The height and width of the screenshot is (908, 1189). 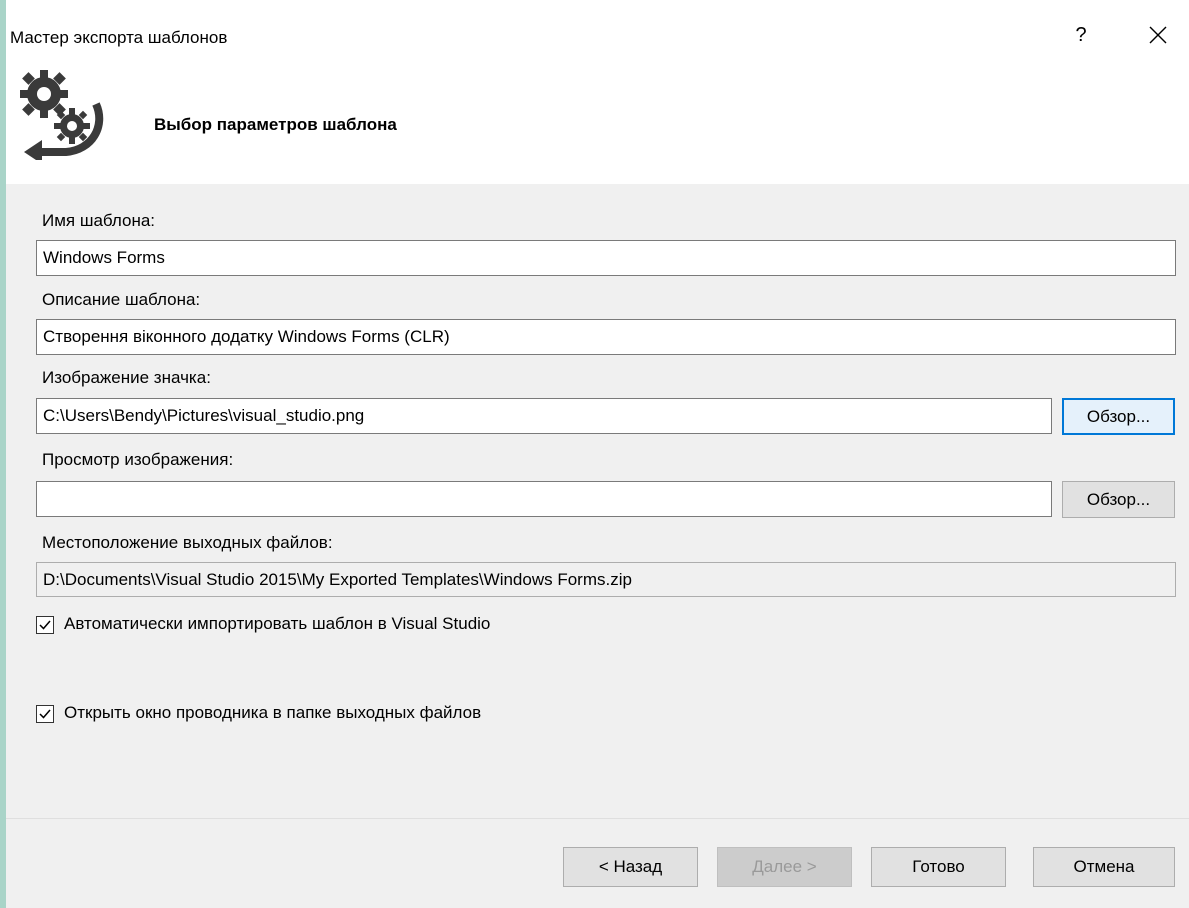 What do you see at coordinates (1104, 867) in the screenshot?
I see `cancel-button: Отмена` at bounding box center [1104, 867].